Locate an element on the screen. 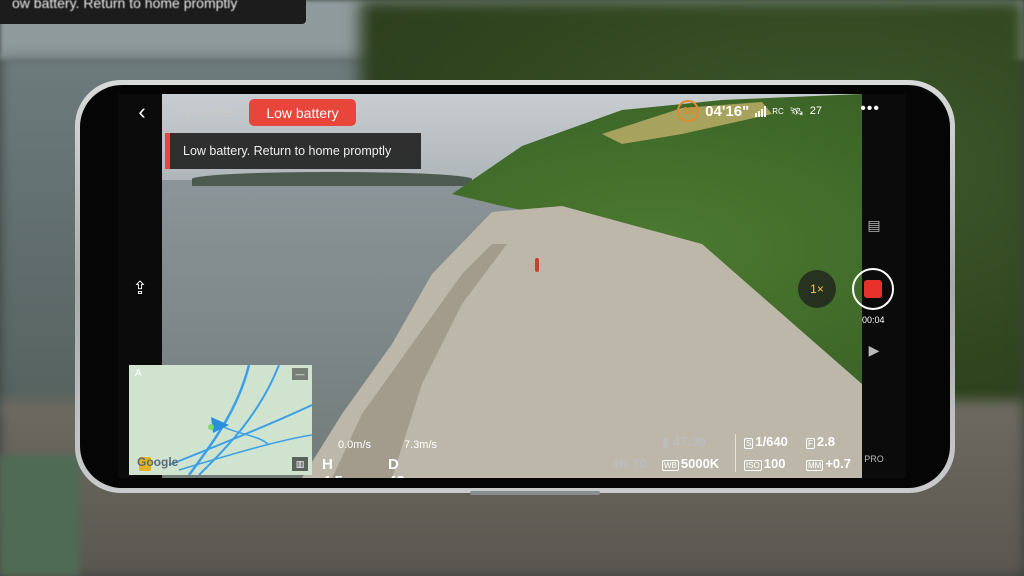  record-button is located at coordinates (873, 289).